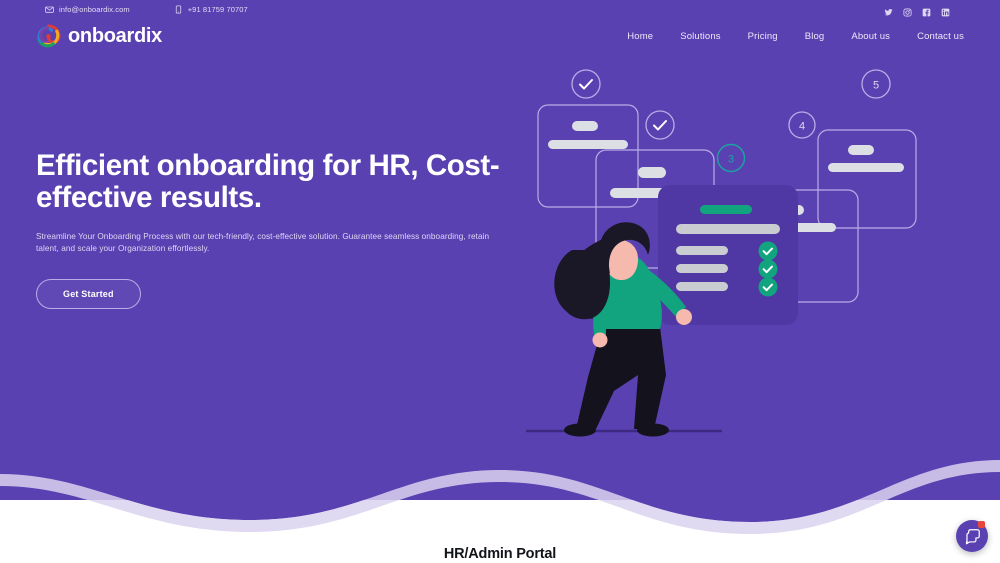  What do you see at coordinates (88, 294) in the screenshot?
I see `get-started-button: Get Started` at bounding box center [88, 294].